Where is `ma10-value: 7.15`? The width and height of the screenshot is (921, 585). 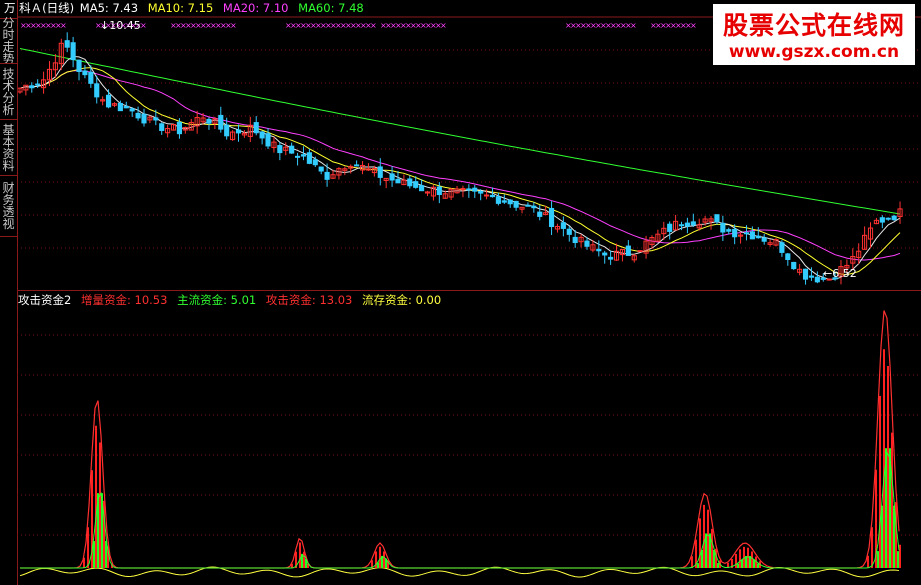
ma10-value: 7.15 is located at coordinates (200, 8).